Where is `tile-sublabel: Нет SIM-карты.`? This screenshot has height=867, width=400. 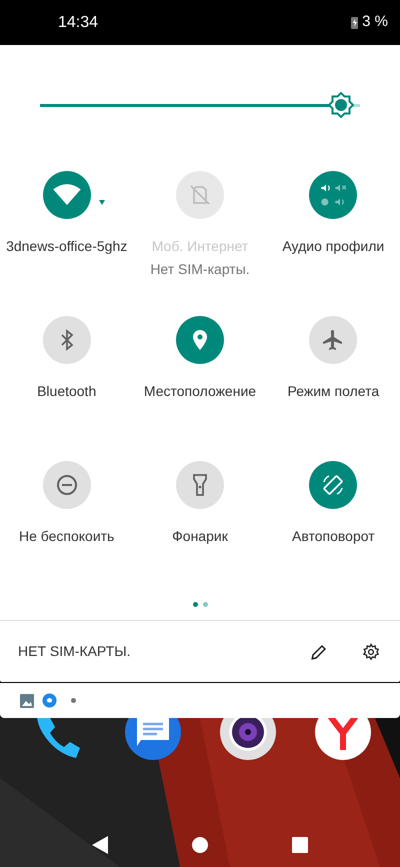 tile-sublabel: Нет SIM-карты. is located at coordinates (200, 269).